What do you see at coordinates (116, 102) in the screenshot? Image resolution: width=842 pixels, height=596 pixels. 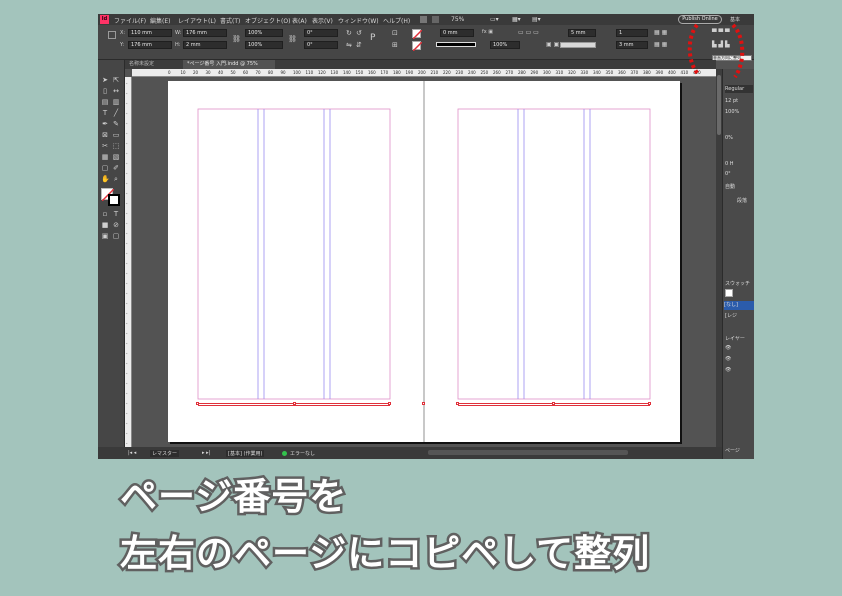 I see `content-placer-icon: ▥` at bounding box center [116, 102].